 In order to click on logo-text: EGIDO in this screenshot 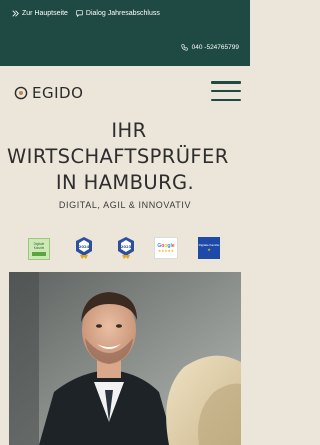, I will do `click(58, 93)`.